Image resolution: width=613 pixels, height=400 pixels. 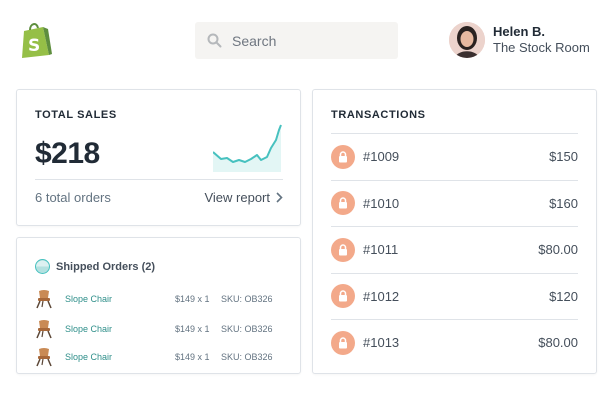 I want to click on avatar, so click(x=467, y=40).